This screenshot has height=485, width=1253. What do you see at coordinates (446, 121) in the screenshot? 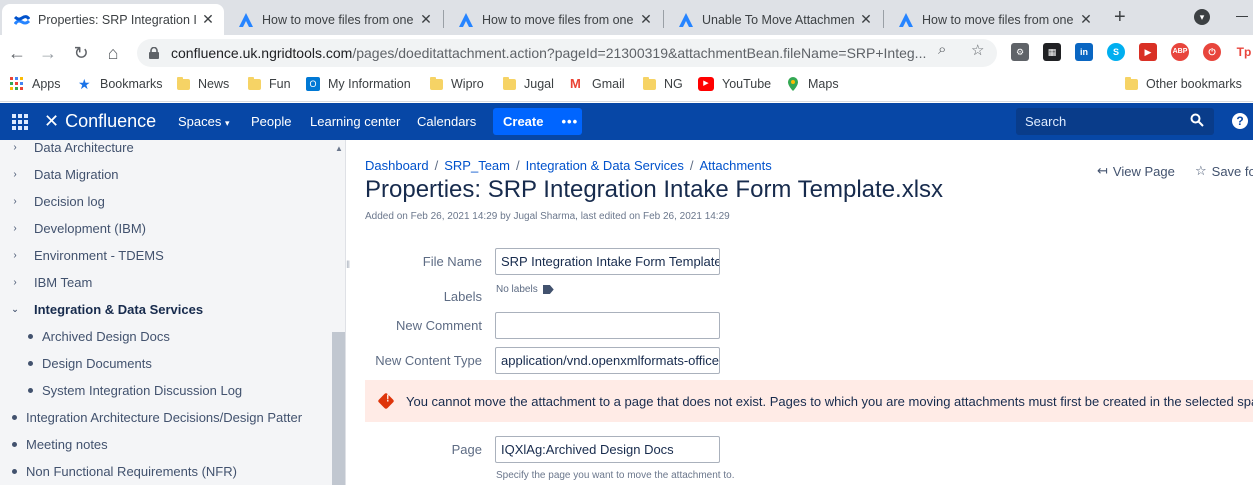
I see `nav-calendars: Calendars` at bounding box center [446, 121].